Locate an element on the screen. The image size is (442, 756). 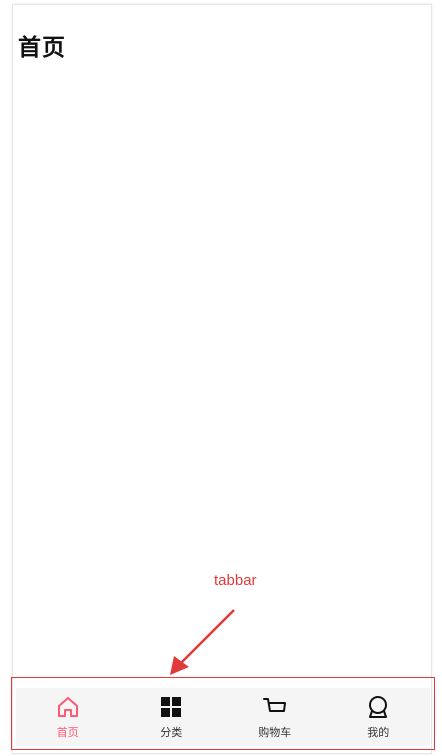
tabbar: 首页 分类 购物车 我的 is located at coordinates (223, 717).